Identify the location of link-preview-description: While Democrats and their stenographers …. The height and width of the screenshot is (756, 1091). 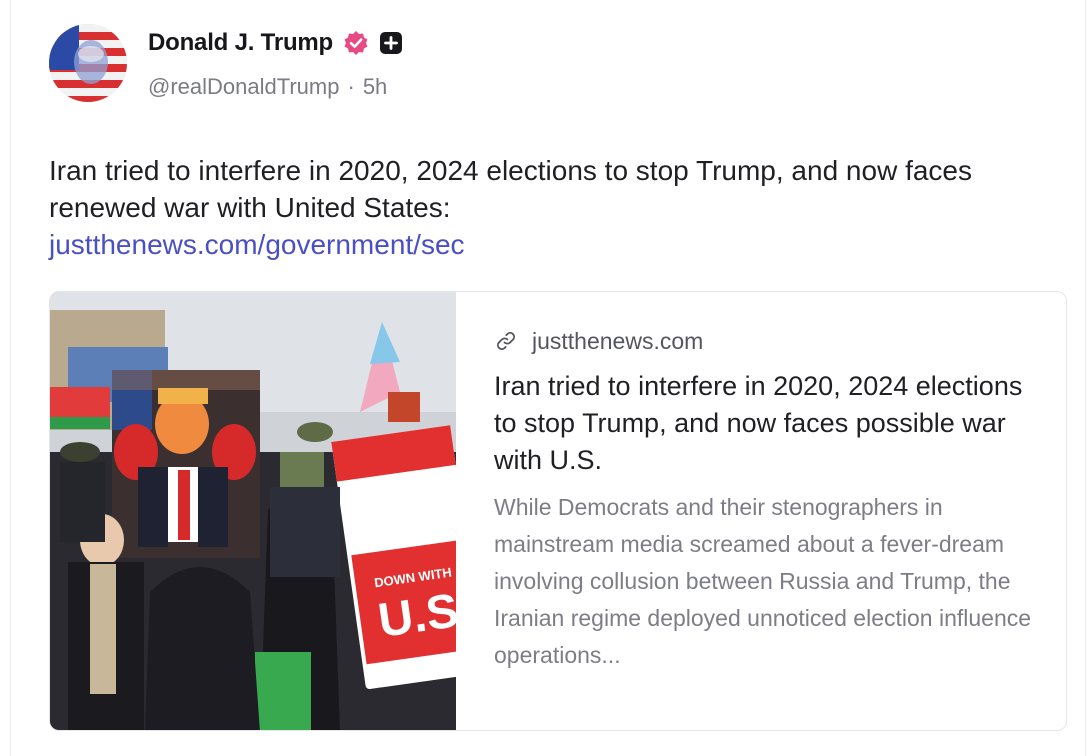
(763, 581).